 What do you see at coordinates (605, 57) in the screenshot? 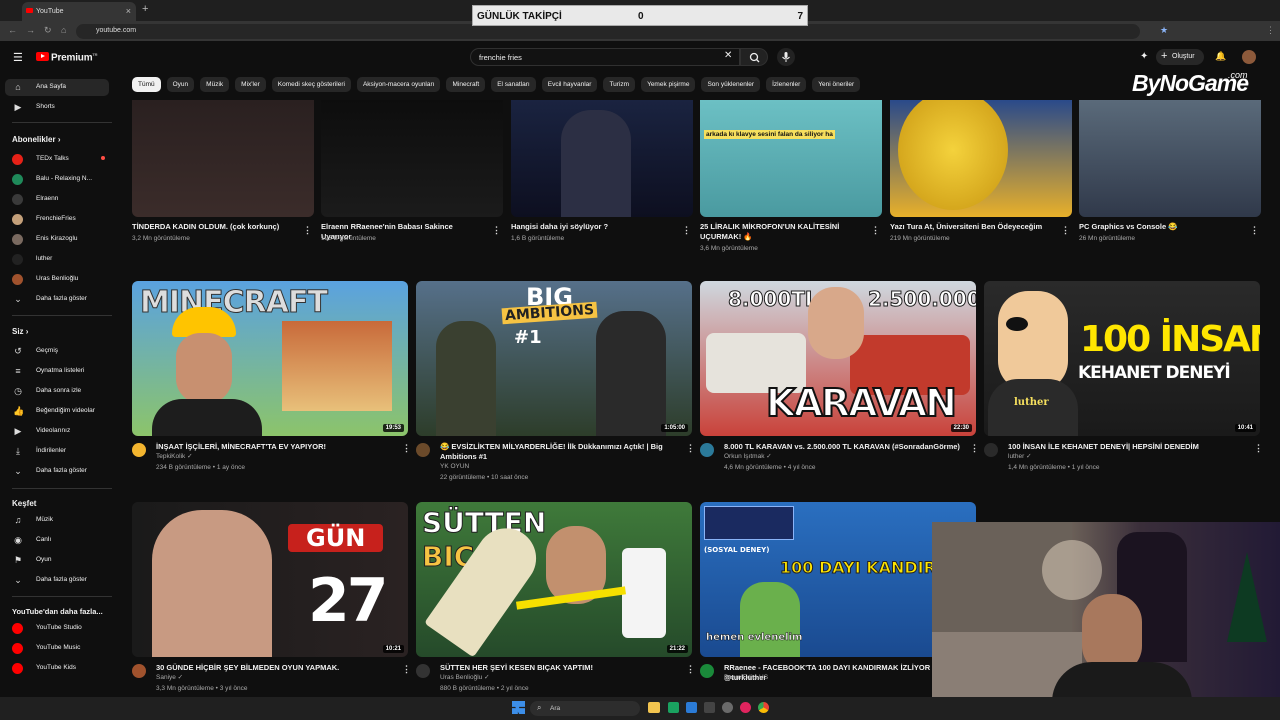
I see `search-input: frenchie fries` at bounding box center [605, 57].